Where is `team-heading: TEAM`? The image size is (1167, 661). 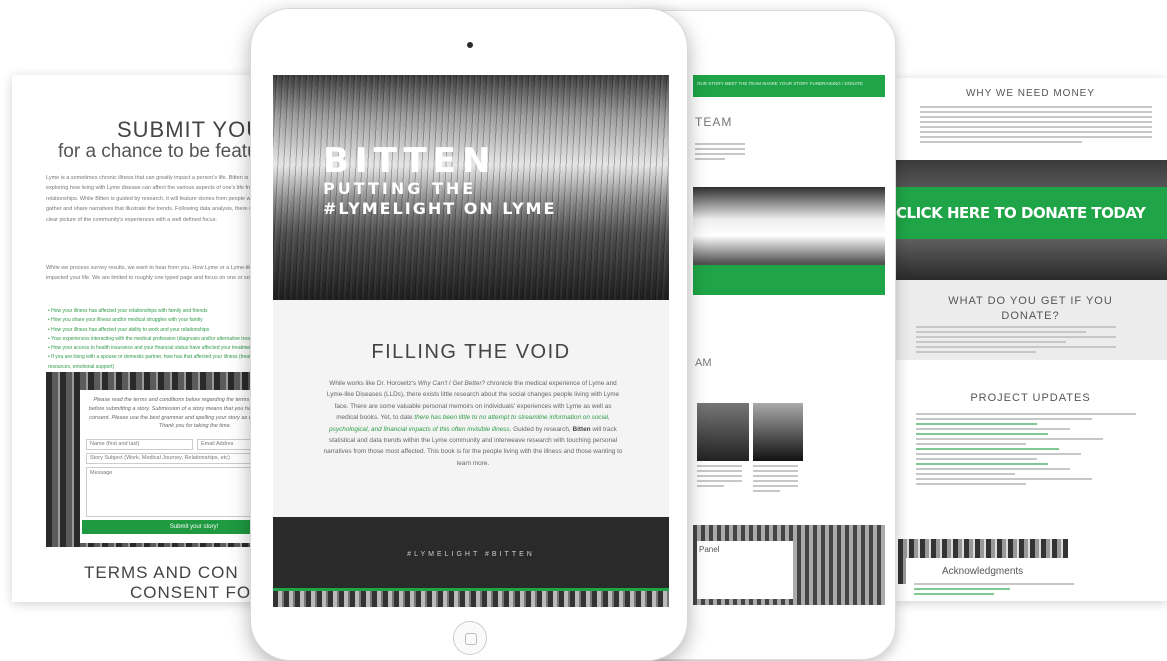
team-heading: TEAM is located at coordinates (714, 122).